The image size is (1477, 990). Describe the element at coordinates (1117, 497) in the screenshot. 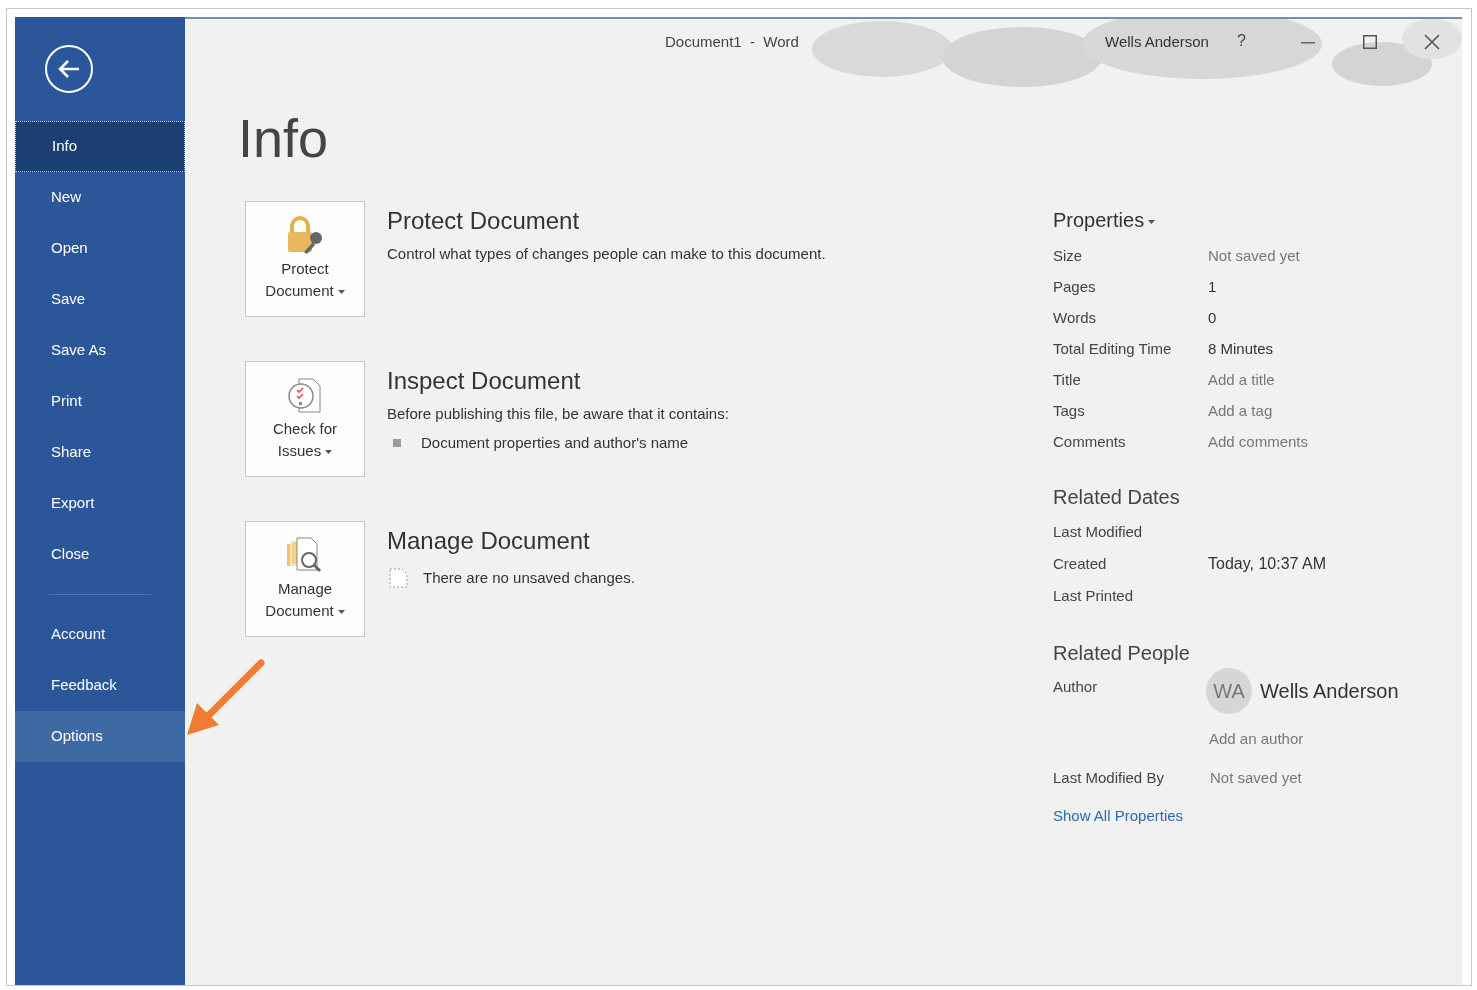

I see `section-heading: Related Dates` at that location.